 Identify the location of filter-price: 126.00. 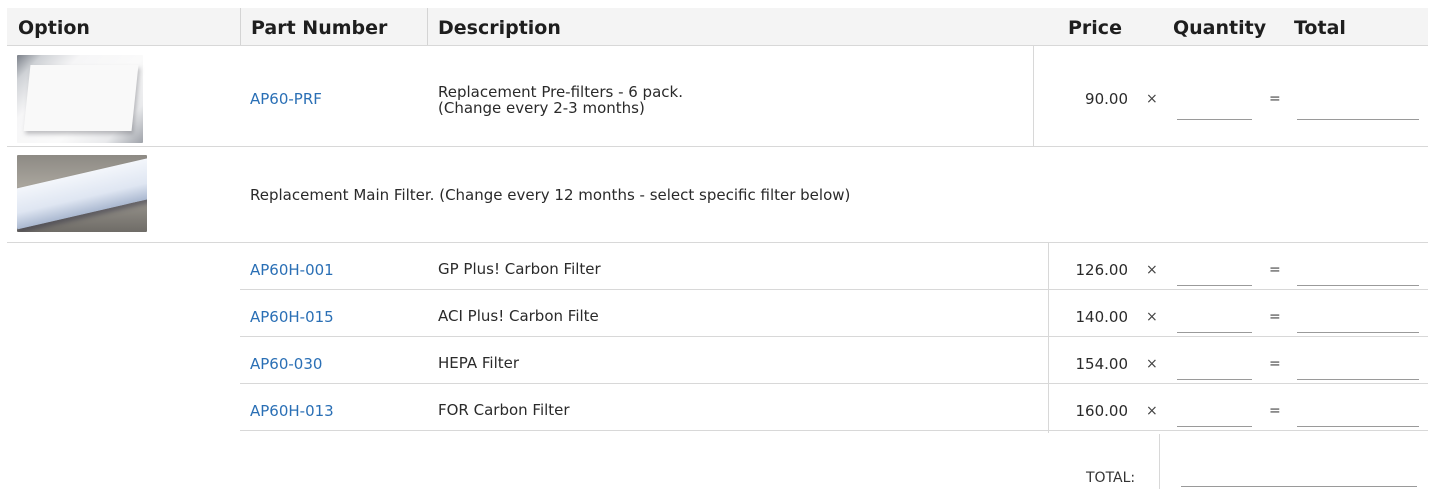
(1102, 270).